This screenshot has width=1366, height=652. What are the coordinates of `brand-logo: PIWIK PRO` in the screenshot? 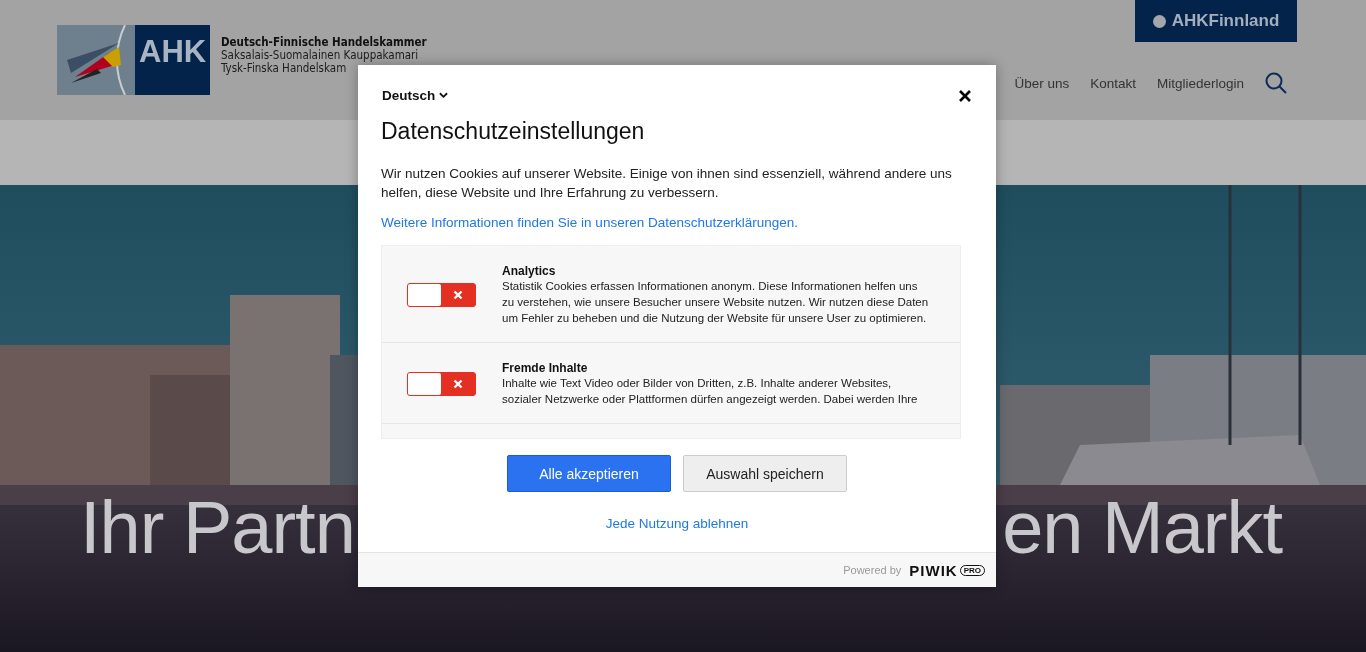 It's located at (947, 570).